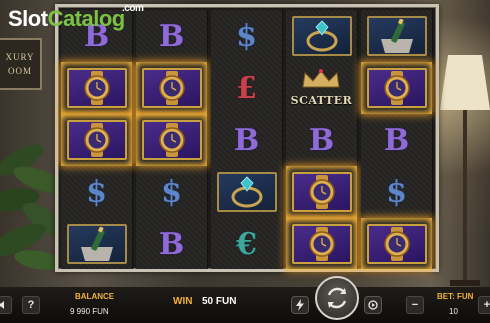 The width and height of the screenshot is (490, 323). I want to click on spin-button, so click(337, 298).